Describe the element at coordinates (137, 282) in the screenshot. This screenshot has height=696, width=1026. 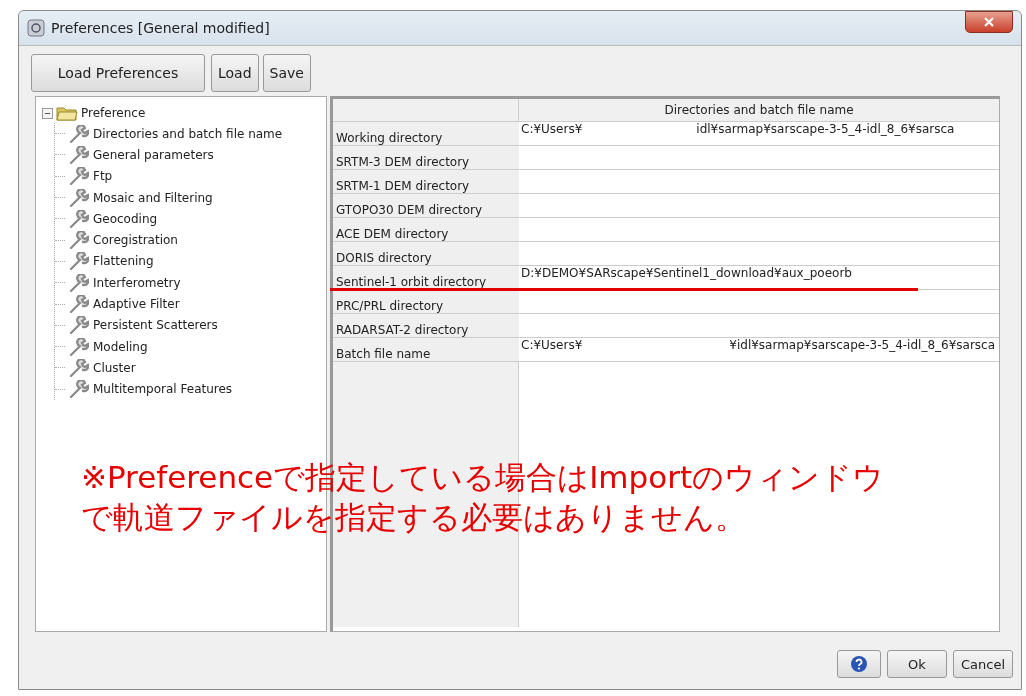
I see `tree-item: Interferometry` at that location.